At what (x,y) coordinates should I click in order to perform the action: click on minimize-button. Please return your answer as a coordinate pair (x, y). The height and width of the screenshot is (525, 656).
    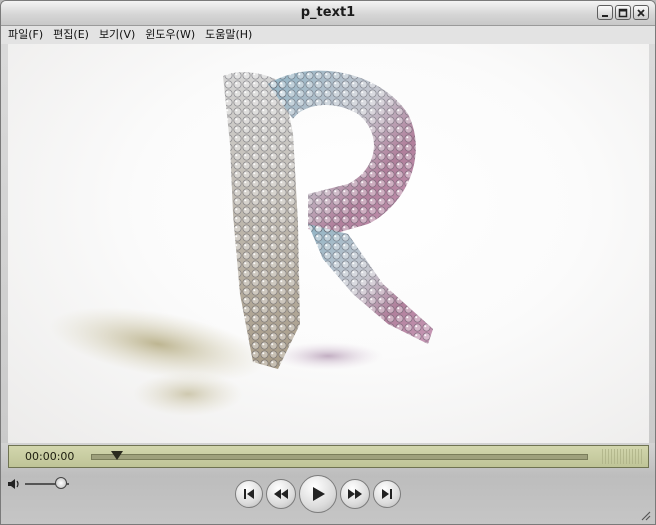
    Looking at the image, I should click on (605, 12).